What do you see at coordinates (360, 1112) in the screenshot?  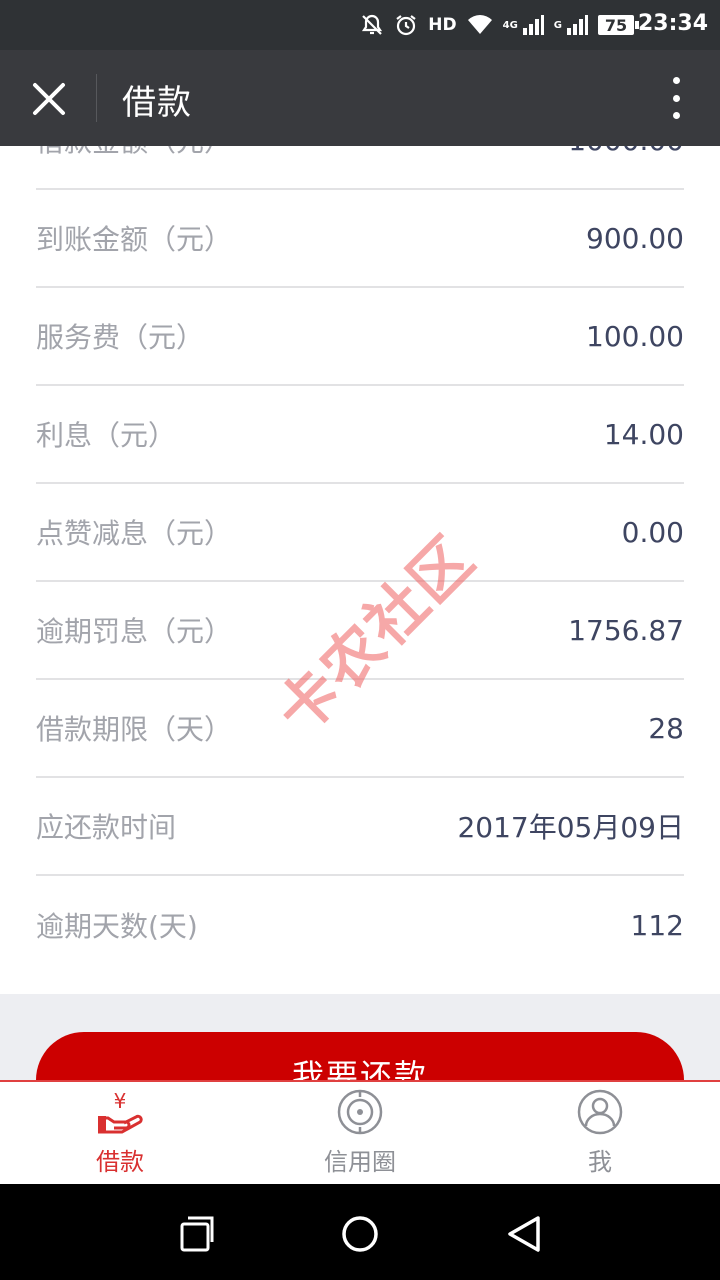 I see `credit-circle-icon` at bounding box center [360, 1112].